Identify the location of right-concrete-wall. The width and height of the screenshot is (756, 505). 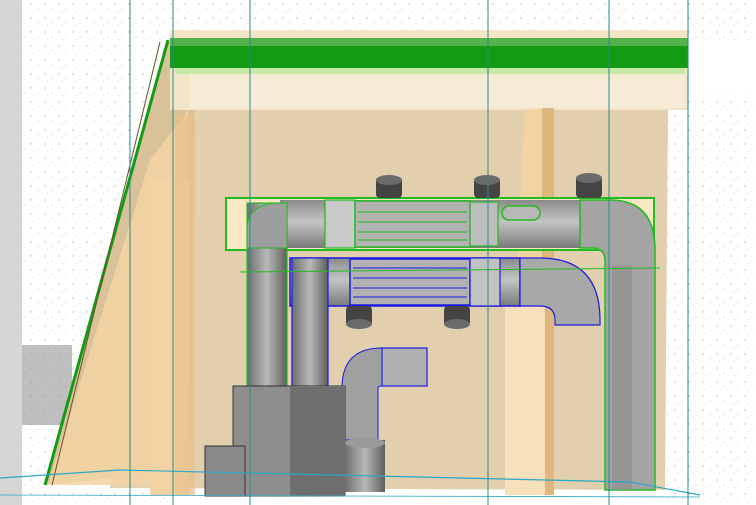
(710, 300).